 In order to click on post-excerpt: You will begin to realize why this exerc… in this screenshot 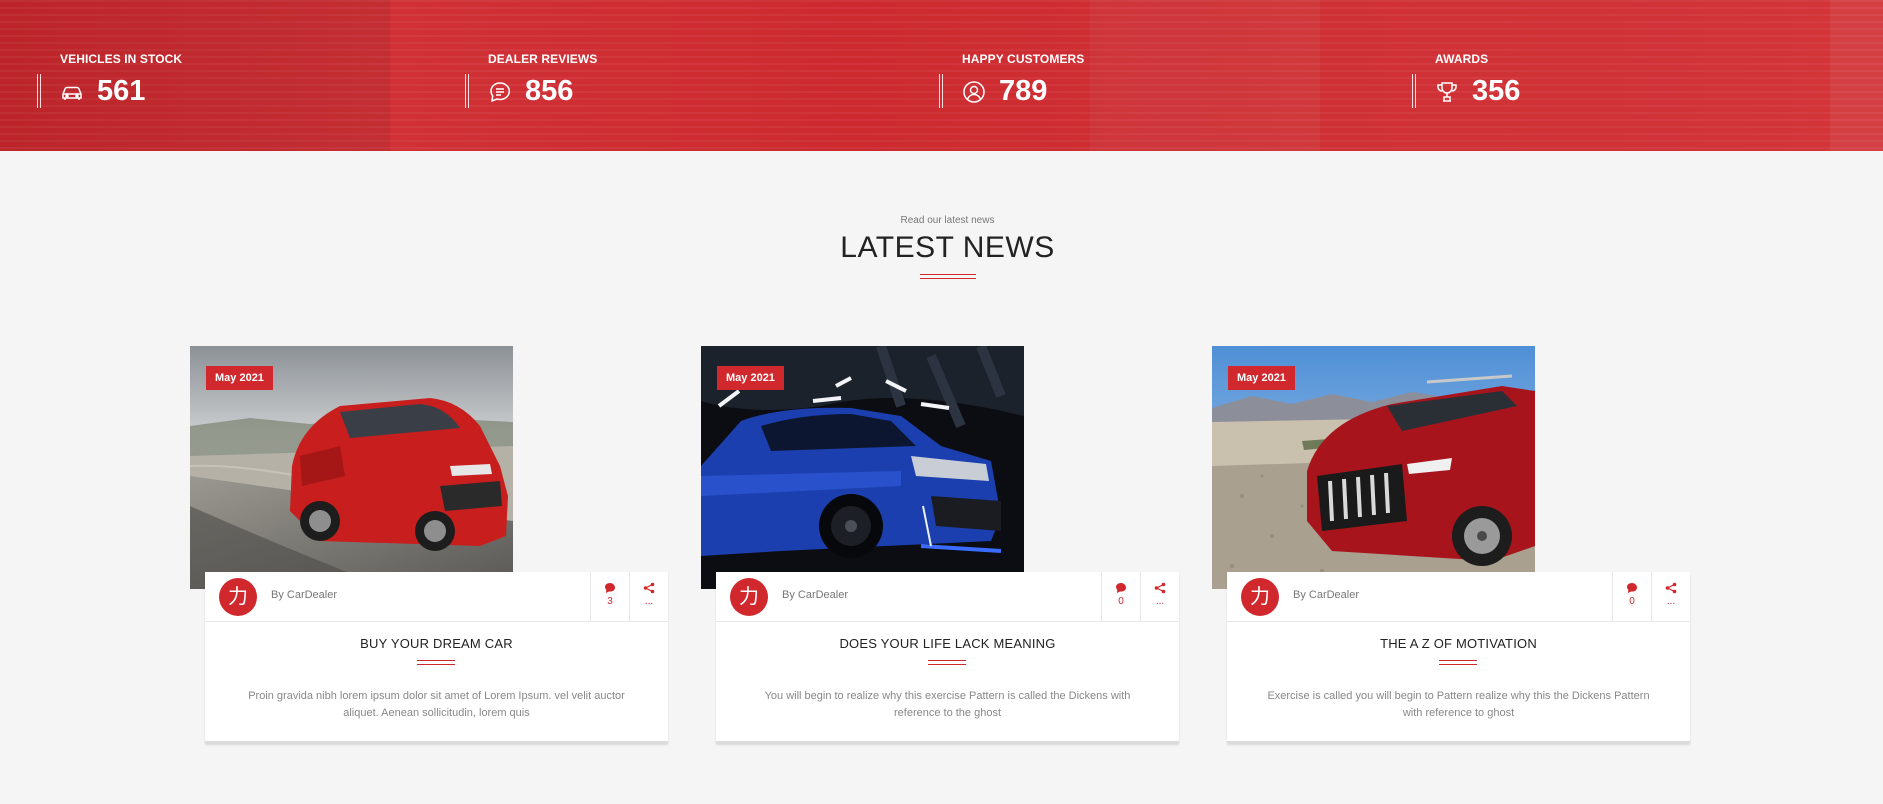, I will do `click(947, 704)`.